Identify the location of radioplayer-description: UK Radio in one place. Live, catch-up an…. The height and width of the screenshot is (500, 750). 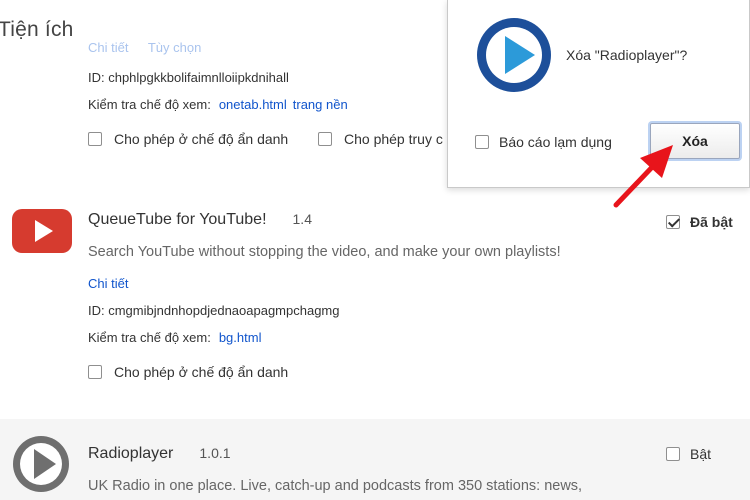
(335, 486).